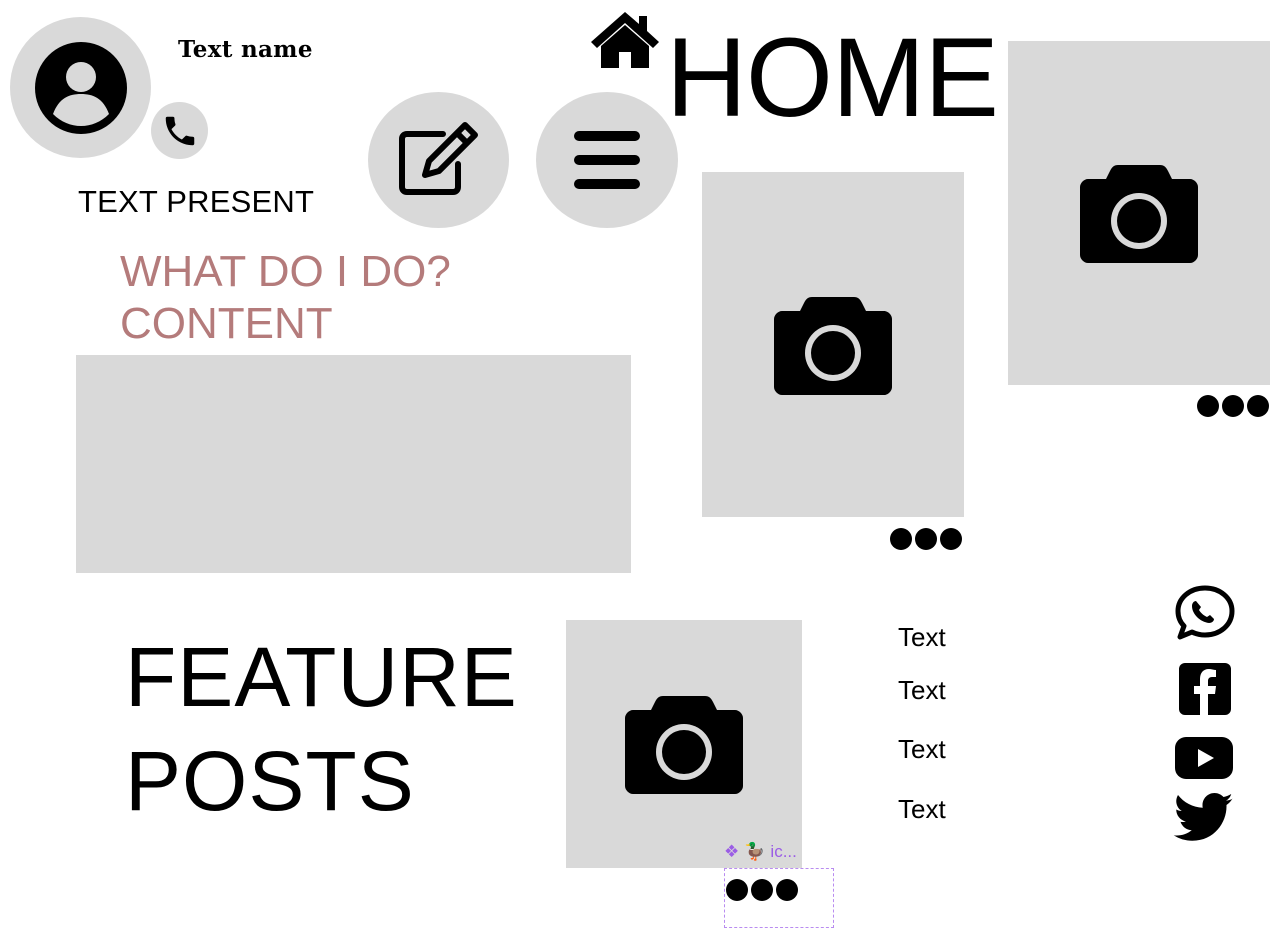 This screenshot has height=928, width=1276. I want to click on feature-line-1: FEATURE, so click(321, 677).